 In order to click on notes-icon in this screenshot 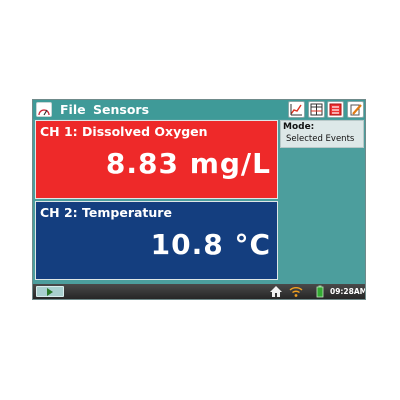, I will do `click(356, 110)`.